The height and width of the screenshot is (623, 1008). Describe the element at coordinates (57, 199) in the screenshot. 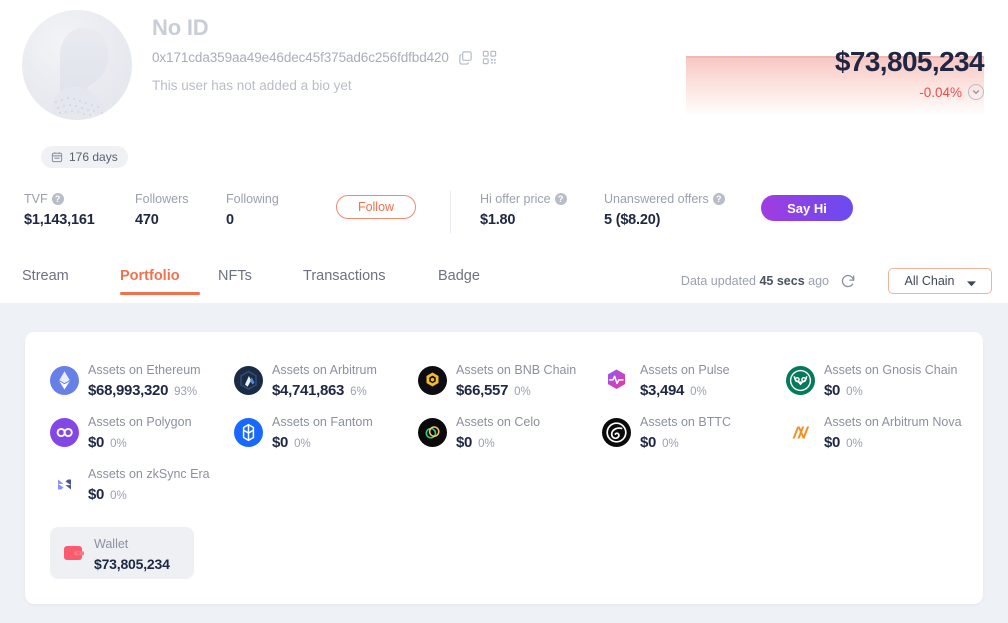

I see `tvf-help-icon: ?` at that location.